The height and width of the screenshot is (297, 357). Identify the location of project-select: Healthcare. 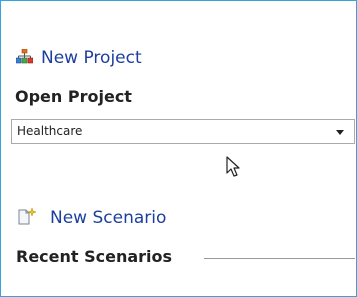
(183, 131).